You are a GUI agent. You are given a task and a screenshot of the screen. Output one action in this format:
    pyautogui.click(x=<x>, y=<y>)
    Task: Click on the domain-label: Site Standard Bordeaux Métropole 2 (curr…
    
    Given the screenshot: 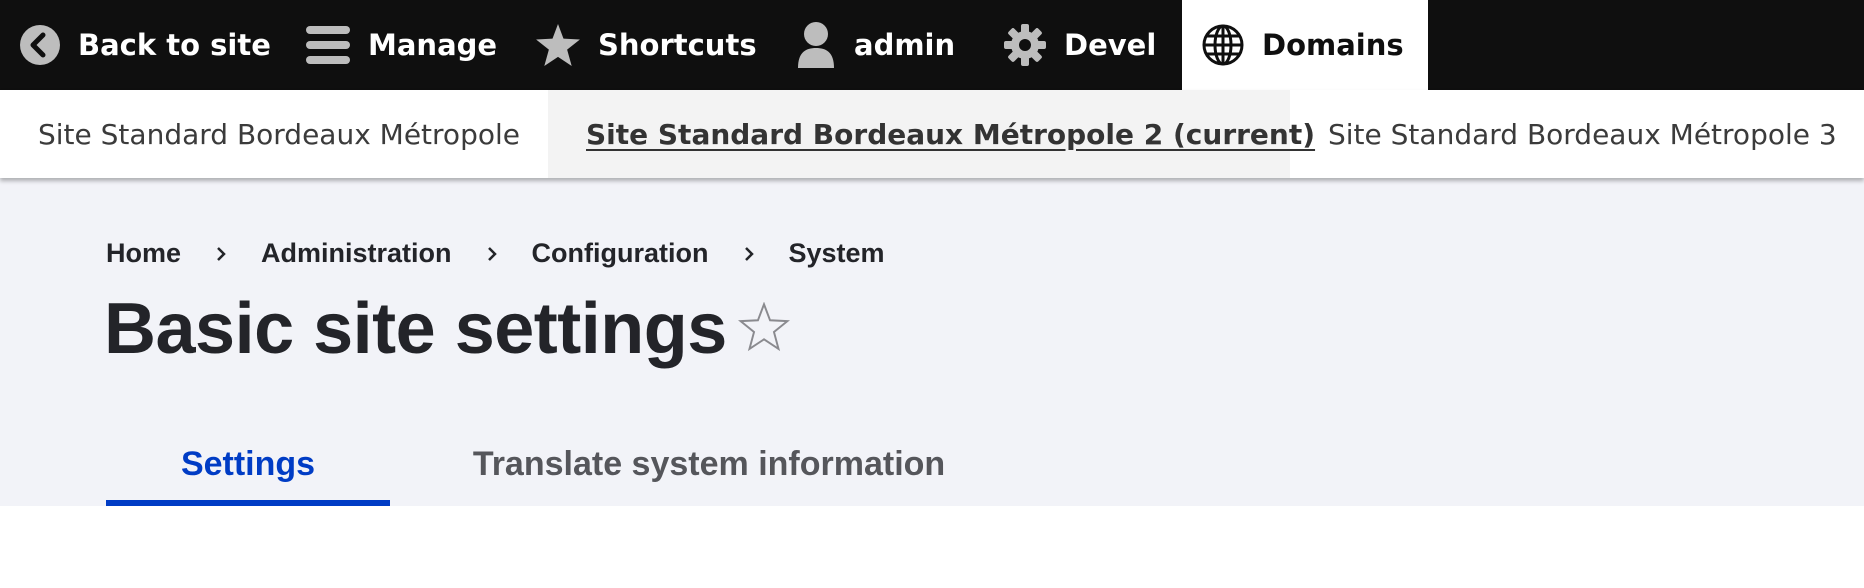 What is the action you would take?
    pyautogui.click(x=951, y=134)
    